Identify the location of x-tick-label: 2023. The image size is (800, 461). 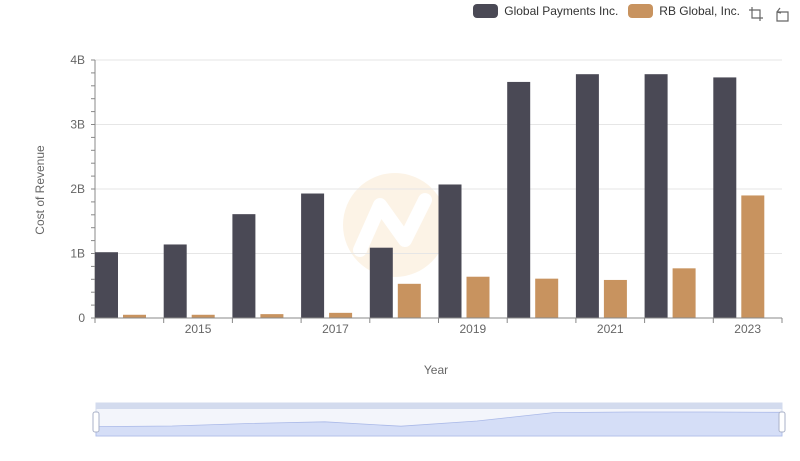
(747, 329).